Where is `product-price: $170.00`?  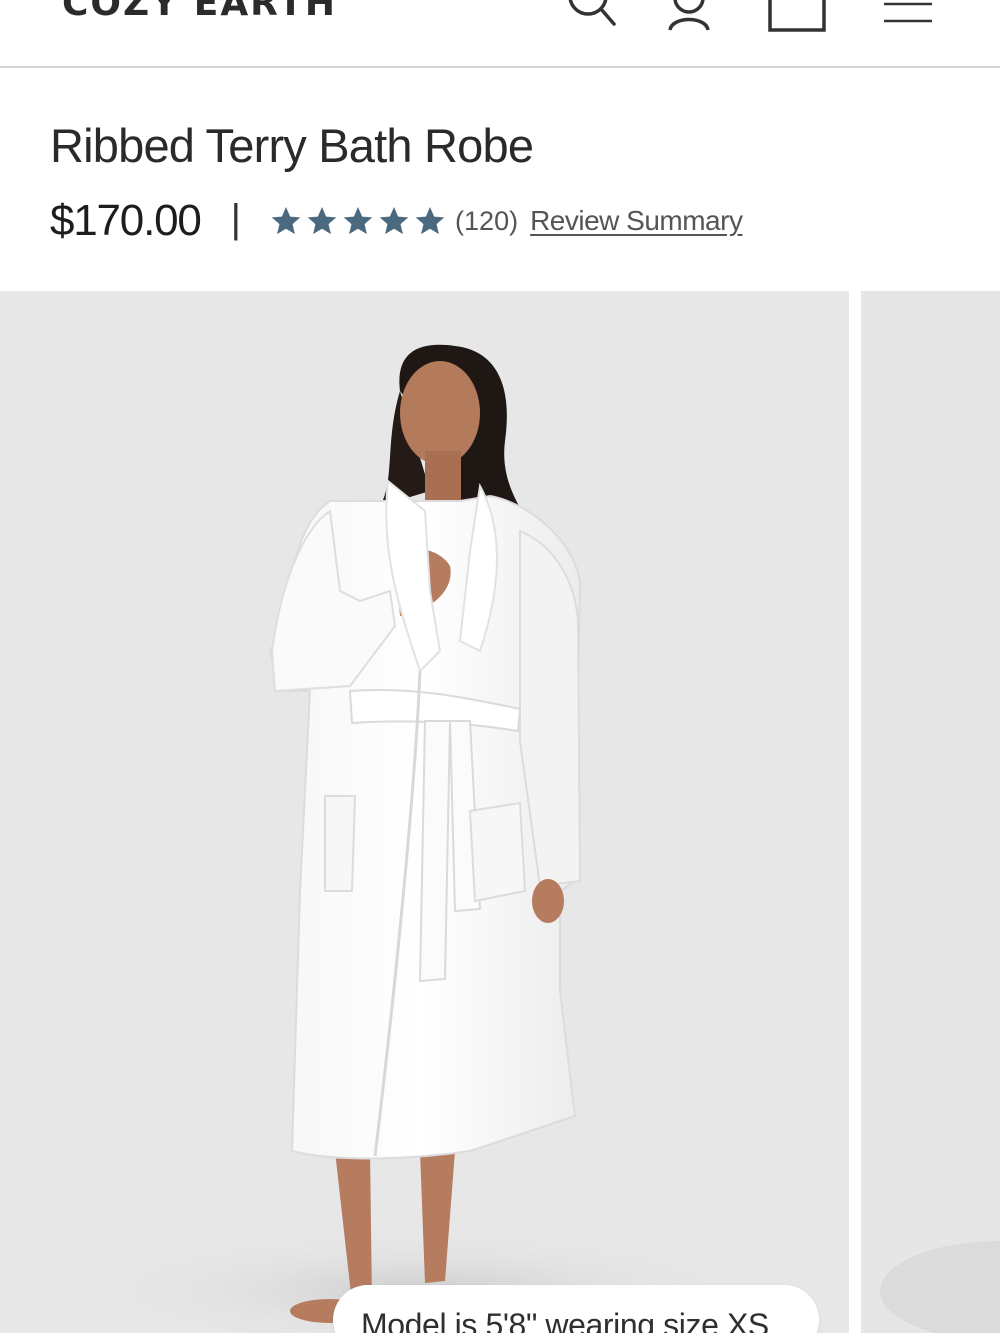 product-price: $170.00 is located at coordinates (126, 220).